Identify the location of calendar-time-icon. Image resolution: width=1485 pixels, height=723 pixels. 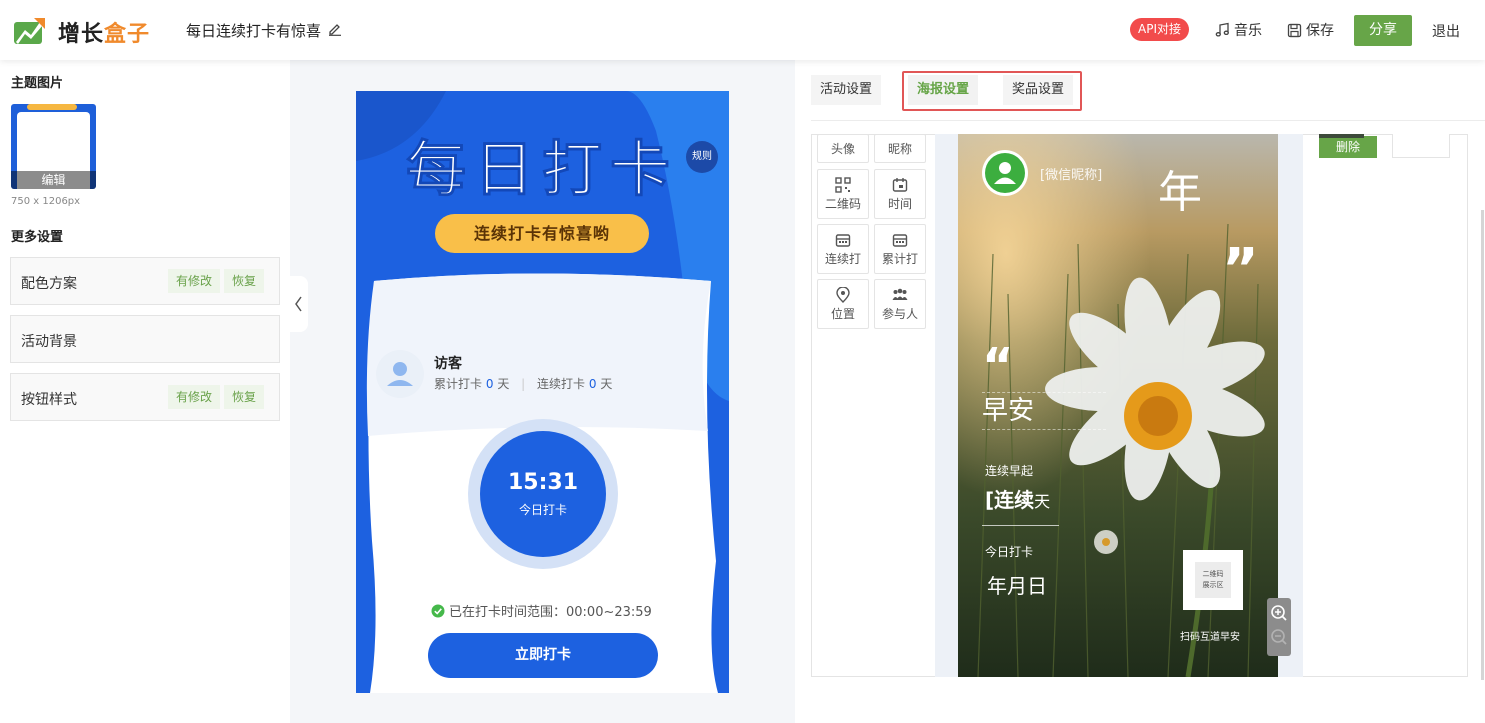
(900, 185).